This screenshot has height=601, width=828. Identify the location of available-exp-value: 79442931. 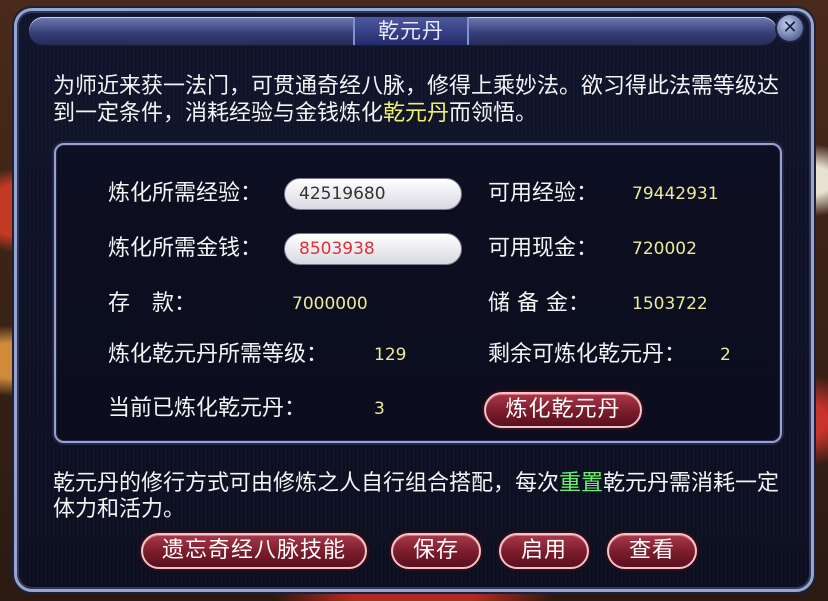
(675, 194).